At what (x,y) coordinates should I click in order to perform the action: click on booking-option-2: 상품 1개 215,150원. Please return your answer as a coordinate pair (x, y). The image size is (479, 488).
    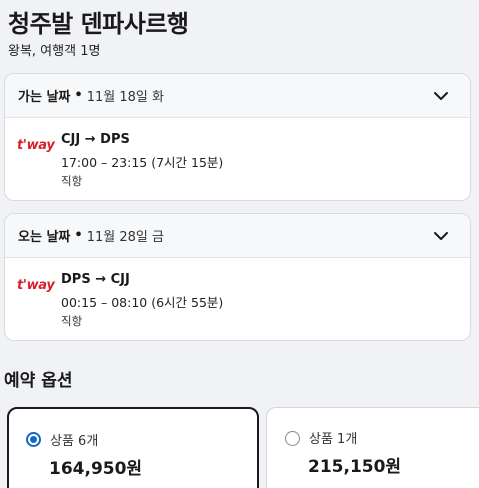
    Looking at the image, I should click on (372, 447).